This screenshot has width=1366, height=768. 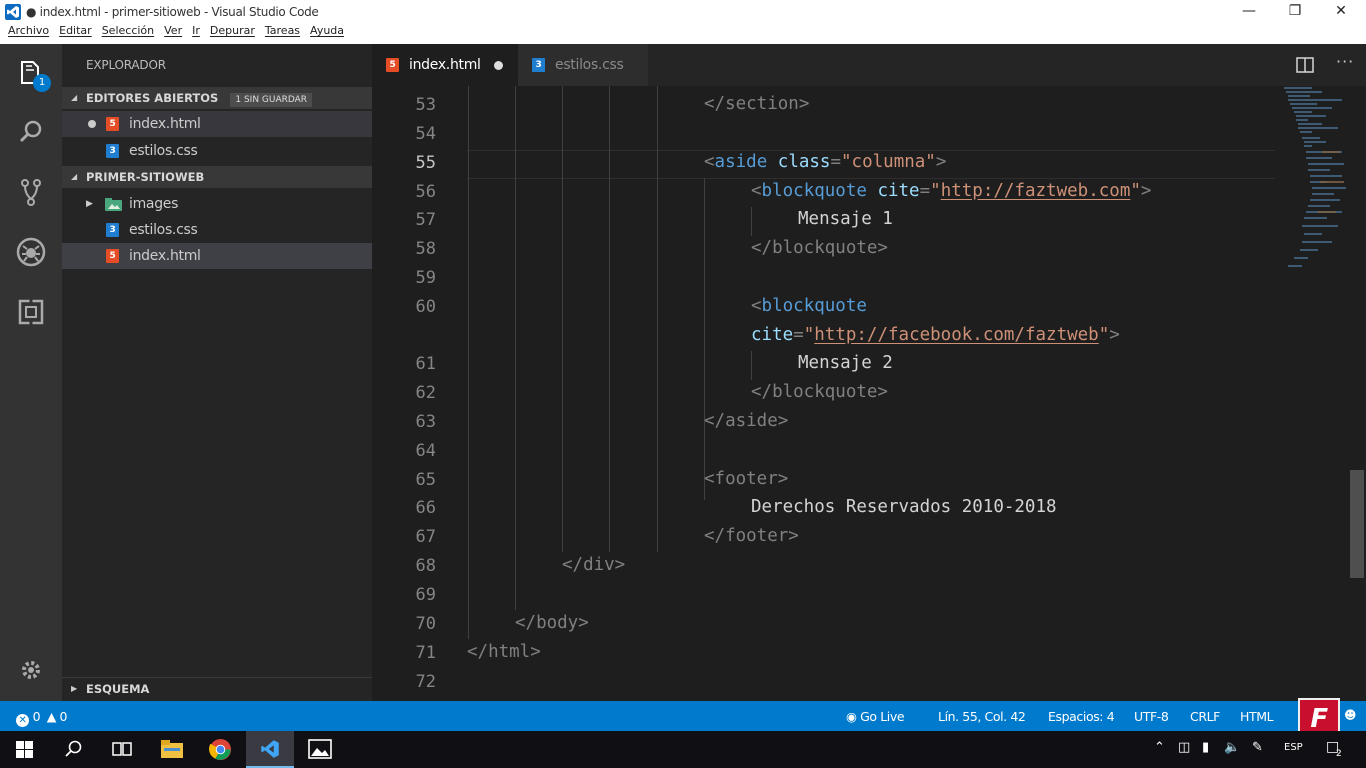 What do you see at coordinates (32, 74) in the screenshot?
I see `explorer-icon: 1` at bounding box center [32, 74].